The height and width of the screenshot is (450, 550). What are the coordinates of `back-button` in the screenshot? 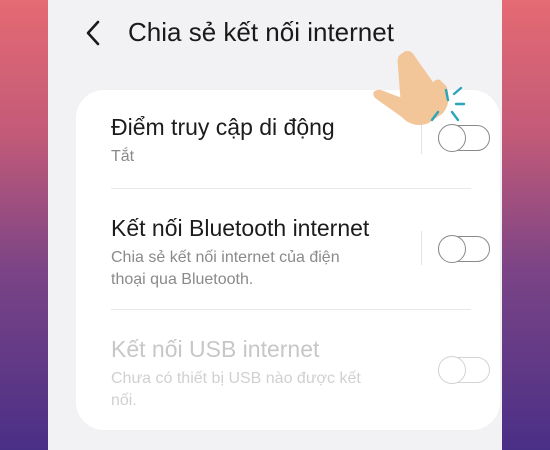 It's located at (93, 33).